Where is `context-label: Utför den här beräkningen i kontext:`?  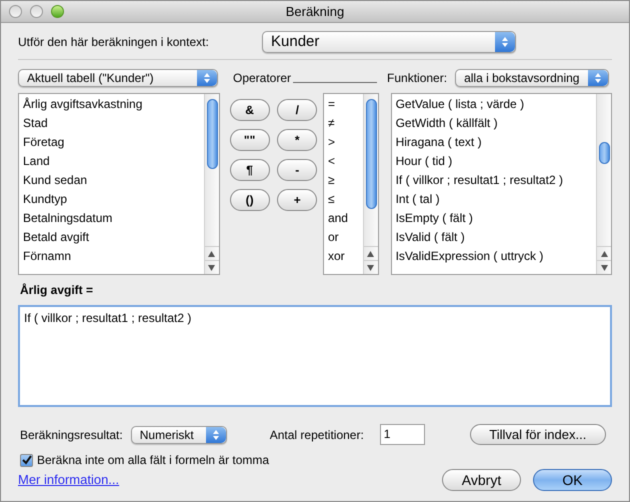
context-label: Utför den här beräkningen i kontext: is located at coordinates (114, 42).